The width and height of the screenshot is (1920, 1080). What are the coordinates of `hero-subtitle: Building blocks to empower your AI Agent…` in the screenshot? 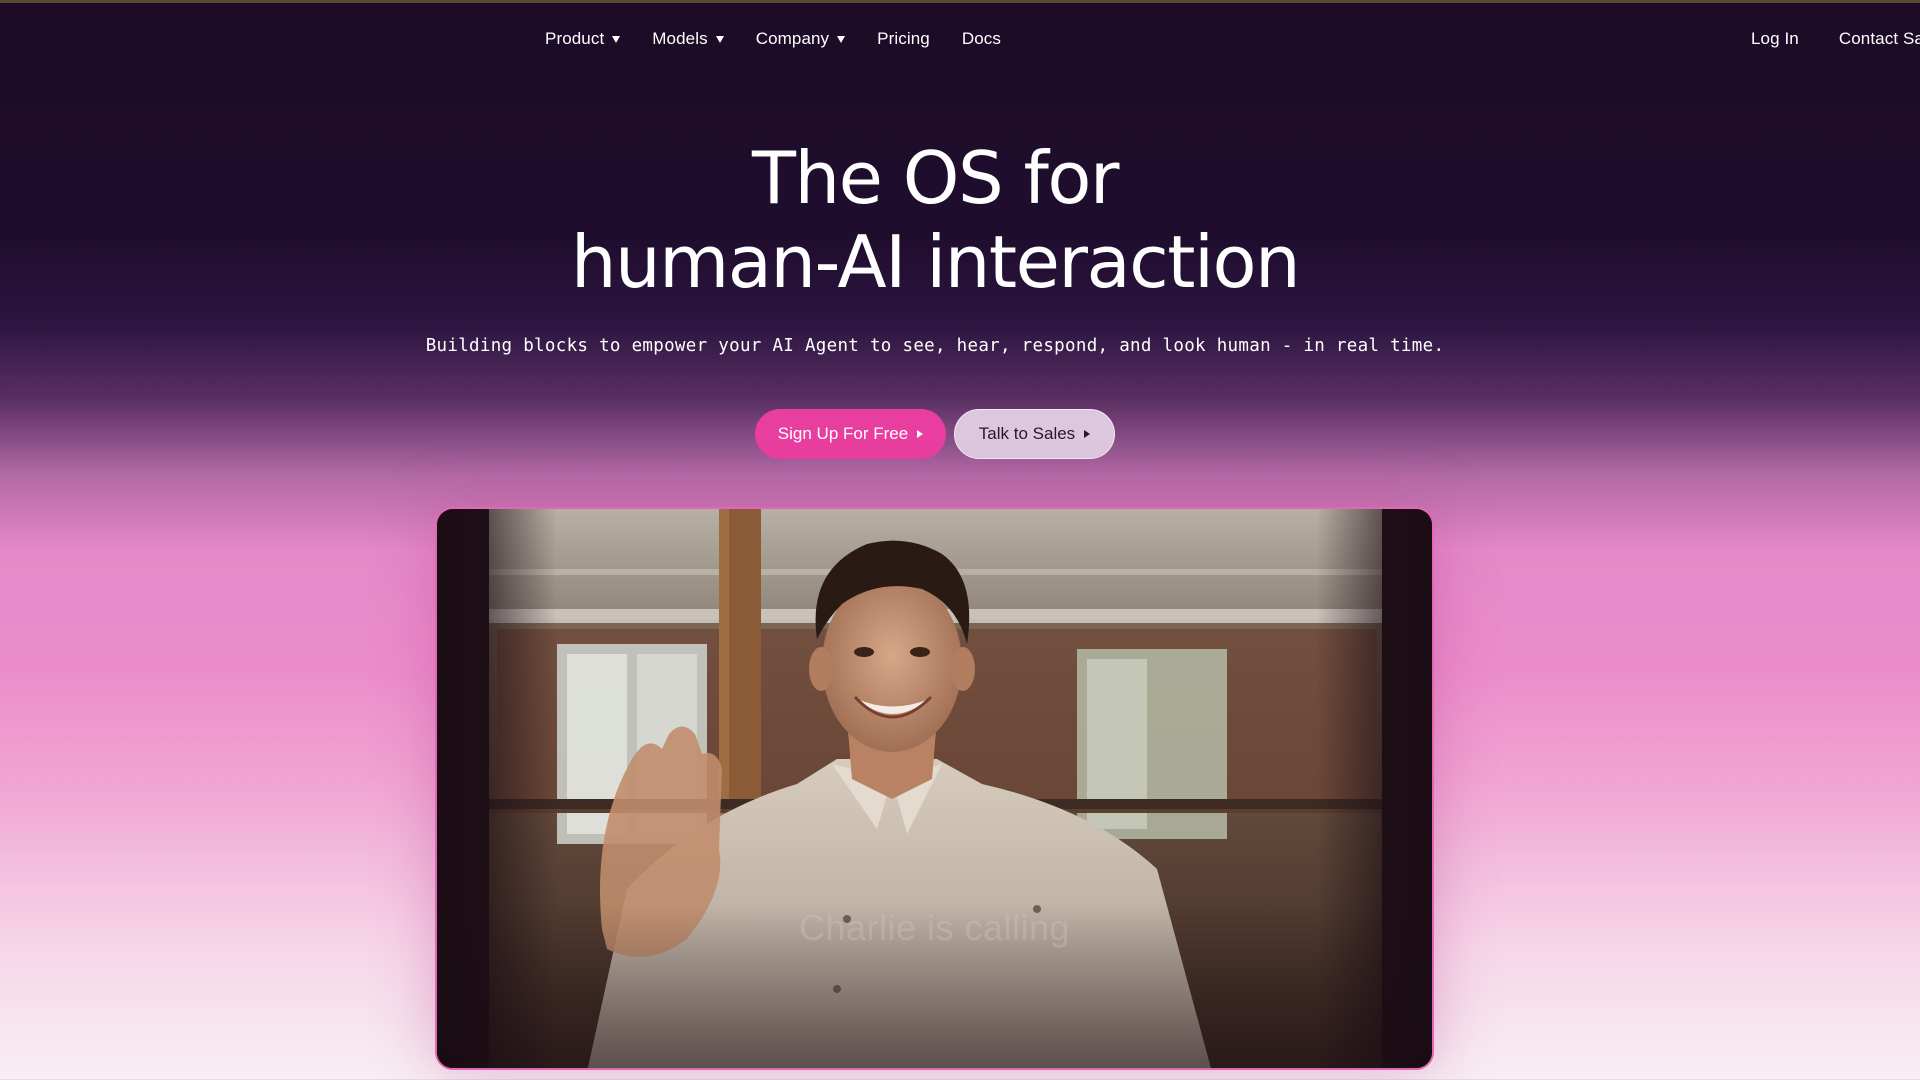 It's located at (935, 346).